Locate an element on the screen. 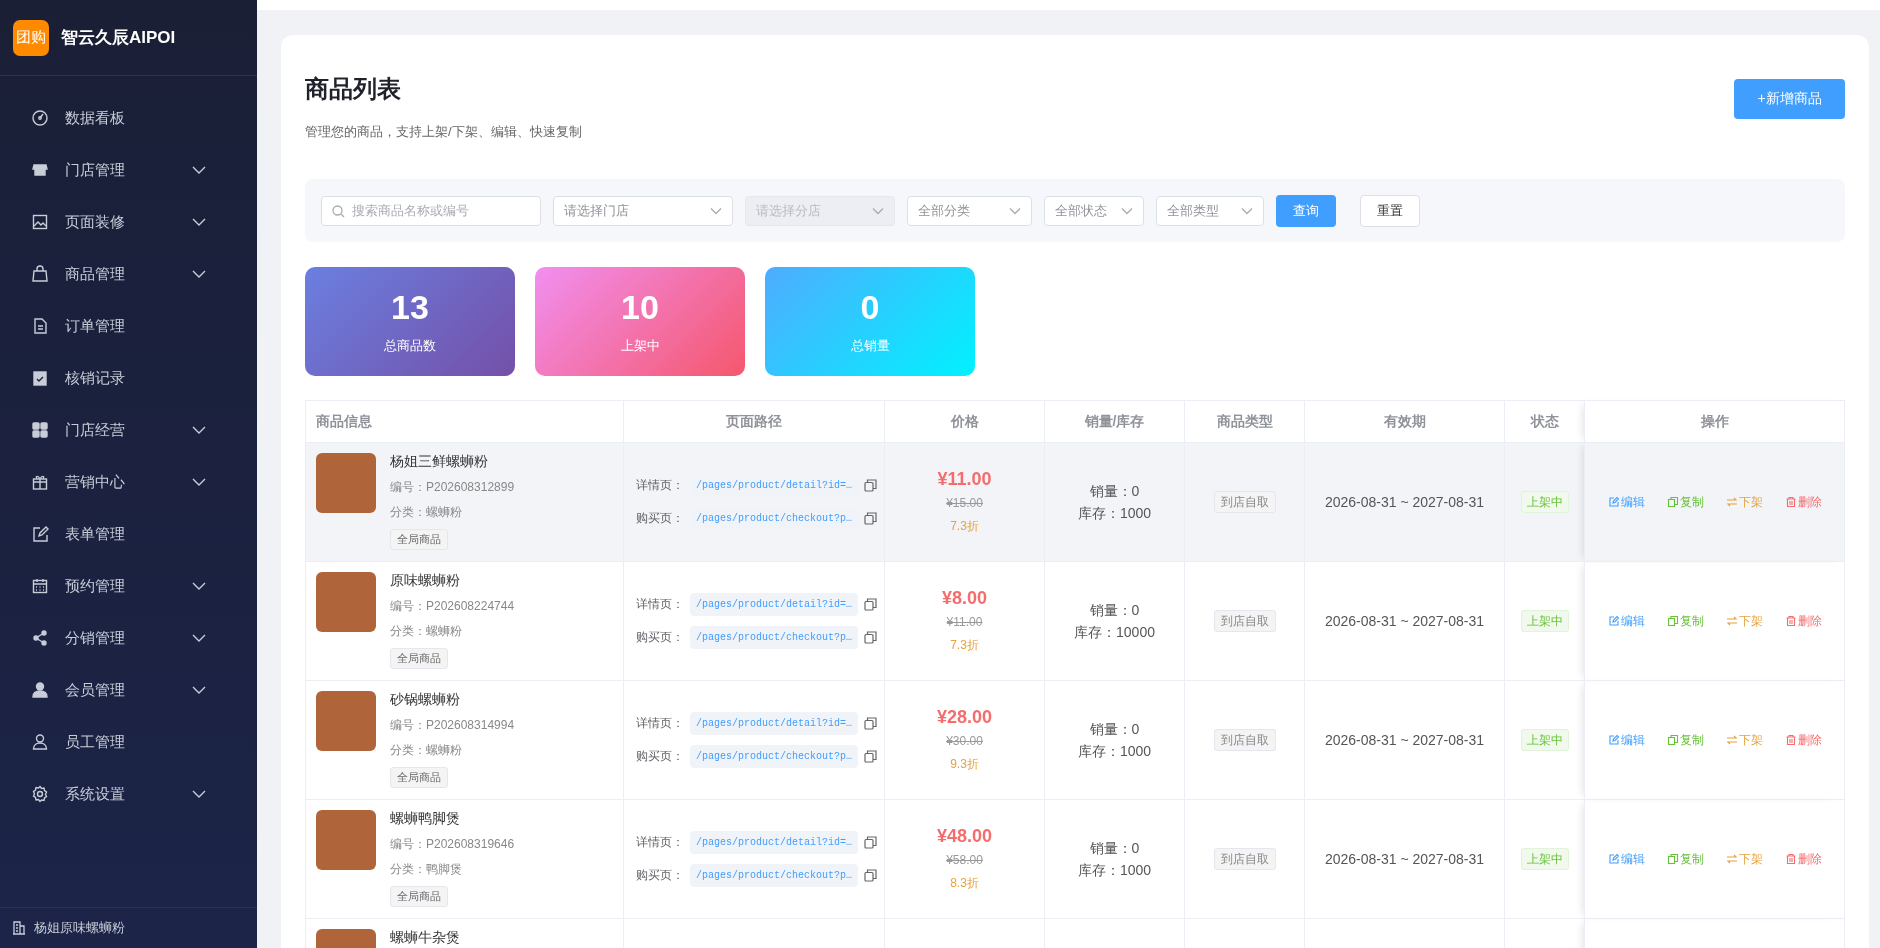 Image resolution: width=1880 pixels, height=948 pixels. select-field: 全部分类 is located at coordinates (969, 210).